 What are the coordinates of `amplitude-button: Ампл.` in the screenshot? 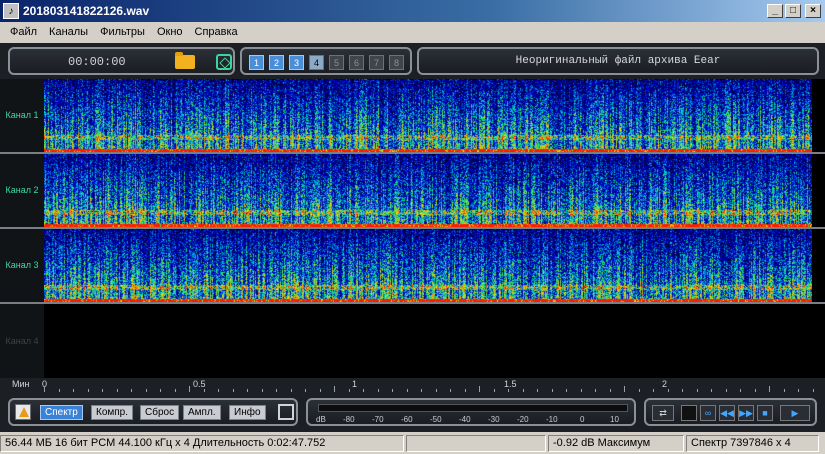 It's located at (202, 412).